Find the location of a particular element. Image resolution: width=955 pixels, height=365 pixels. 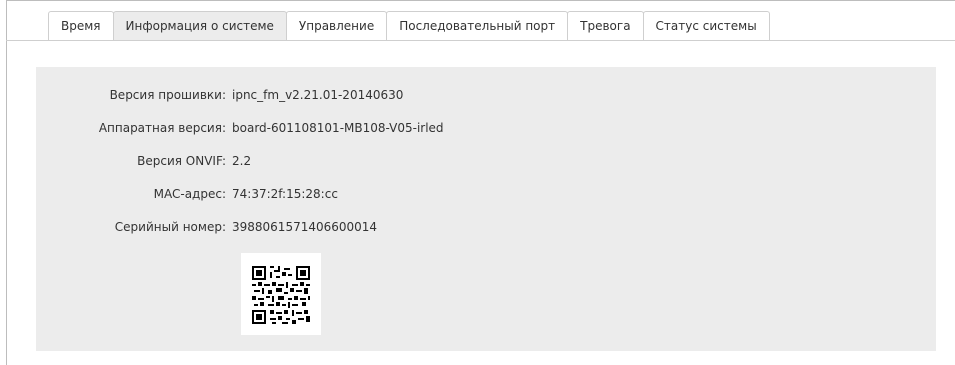

tab-system-info: Информация о системе is located at coordinates (199, 25).